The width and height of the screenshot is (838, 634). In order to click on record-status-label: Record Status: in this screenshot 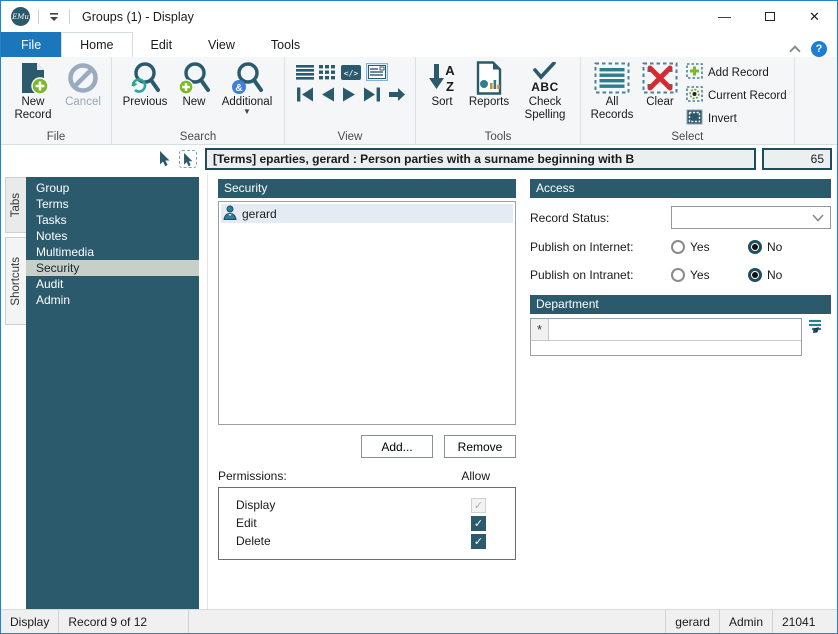, I will do `click(570, 217)`.